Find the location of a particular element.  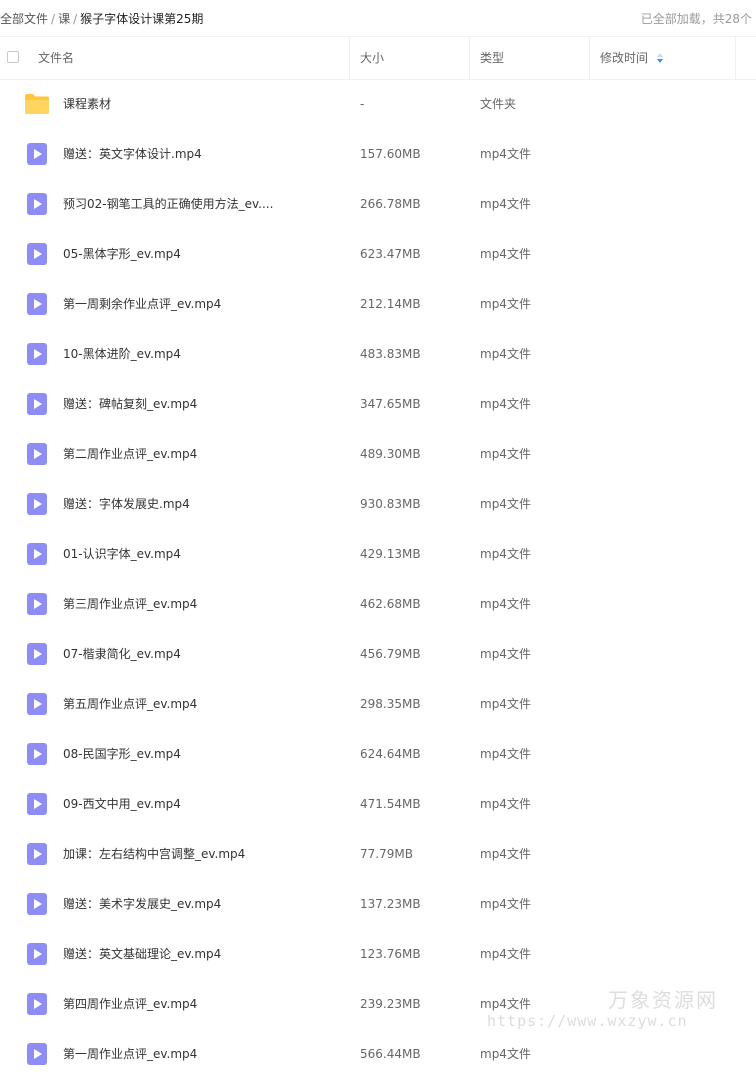

file-row: 第一周作业点评_ev.mp4 566.44MB mp4文件 is located at coordinates (378, 1054).